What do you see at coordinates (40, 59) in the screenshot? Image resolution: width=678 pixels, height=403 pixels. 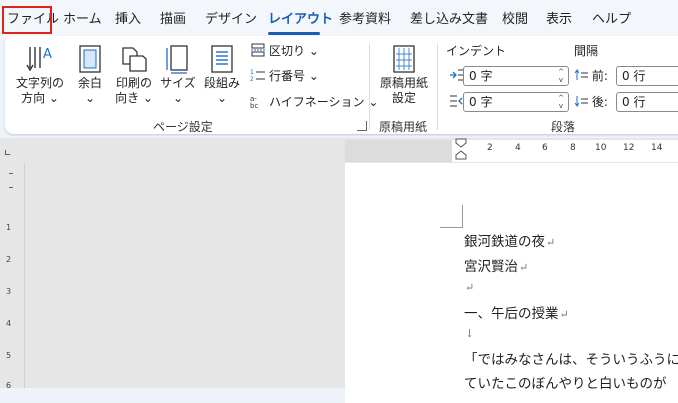 I see `text-direction-icon: A` at bounding box center [40, 59].